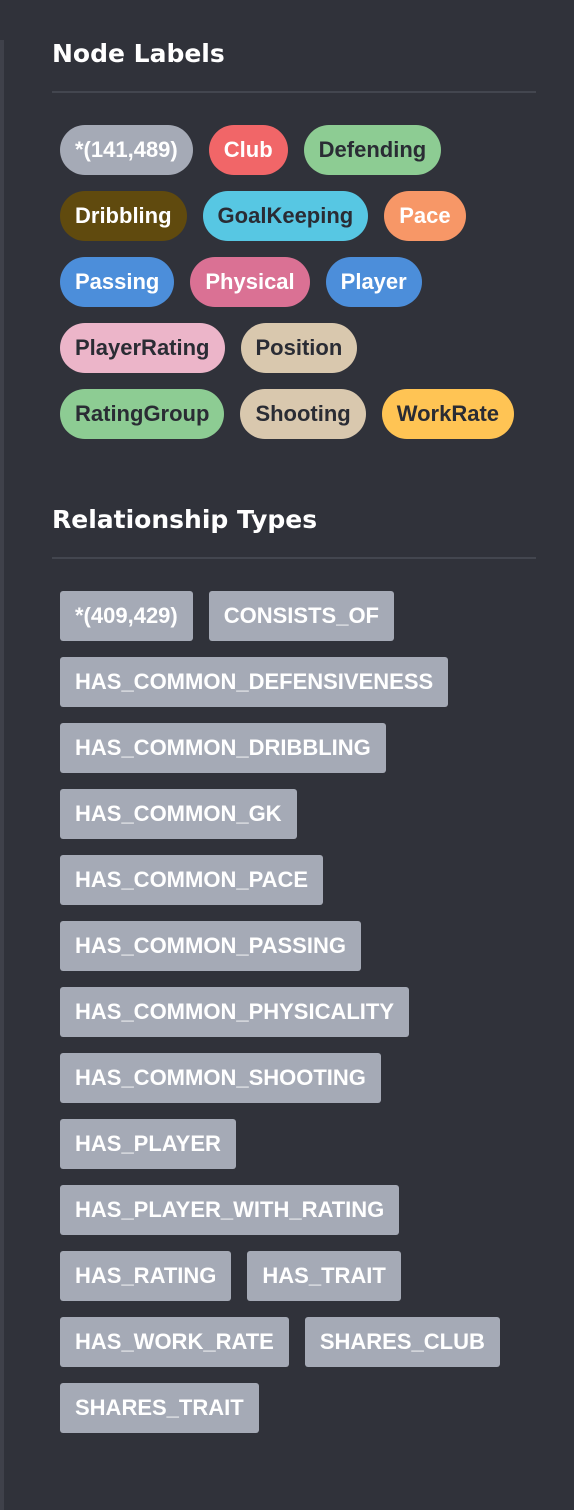 Image resolution: width=574 pixels, height=1510 pixels. What do you see at coordinates (448, 414) in the screenshot?
I see `node-label-chip: WorkRate` at bounding box center [448, 414].